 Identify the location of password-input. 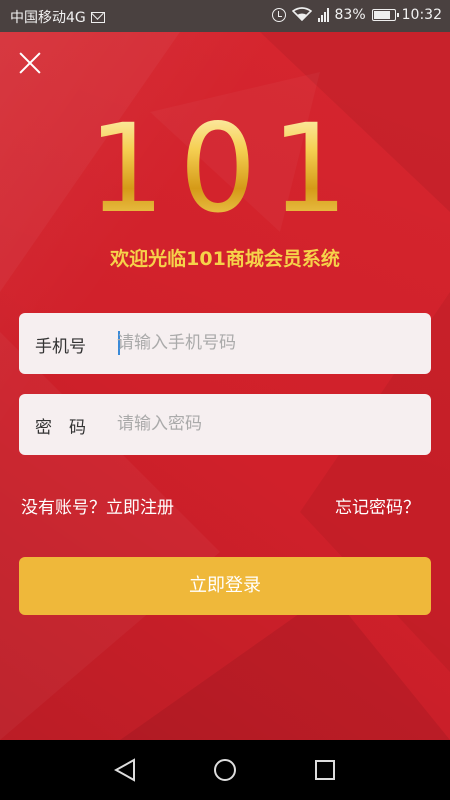
(267, 424).